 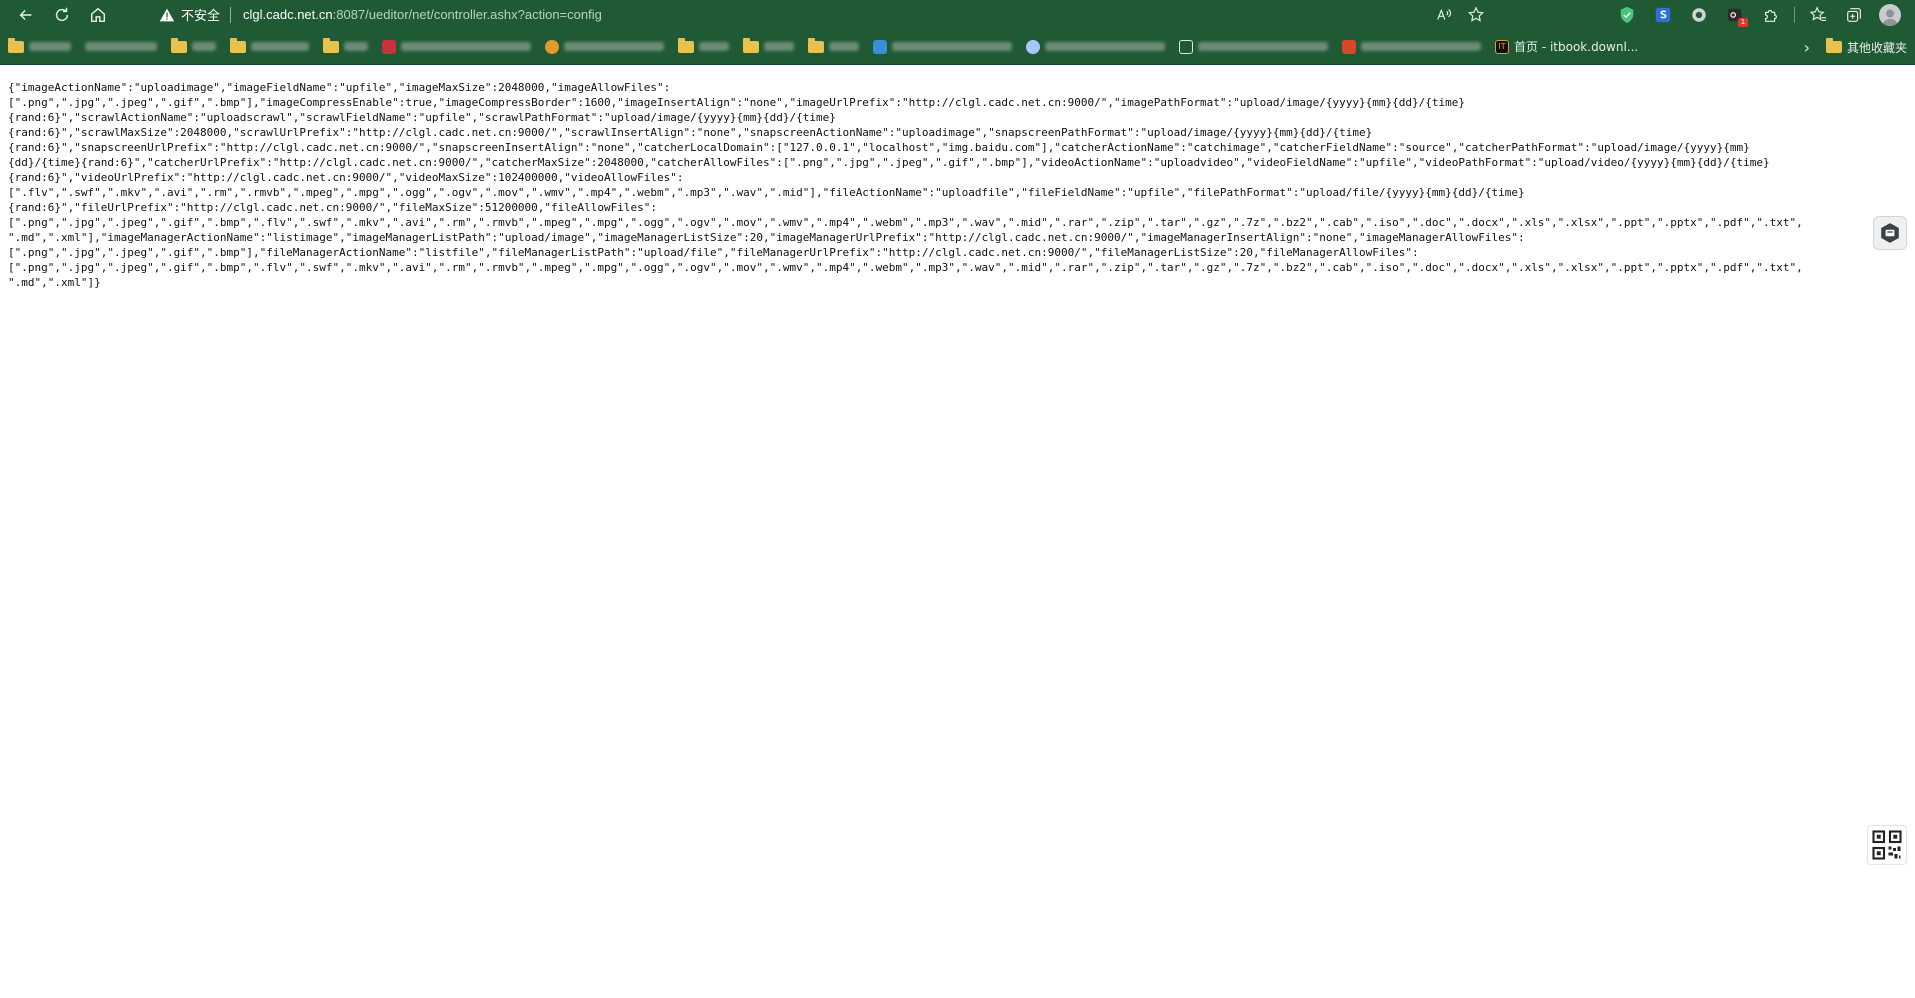 I want to click on badge-extension-icon: 1, so click(x=1735, y=15).